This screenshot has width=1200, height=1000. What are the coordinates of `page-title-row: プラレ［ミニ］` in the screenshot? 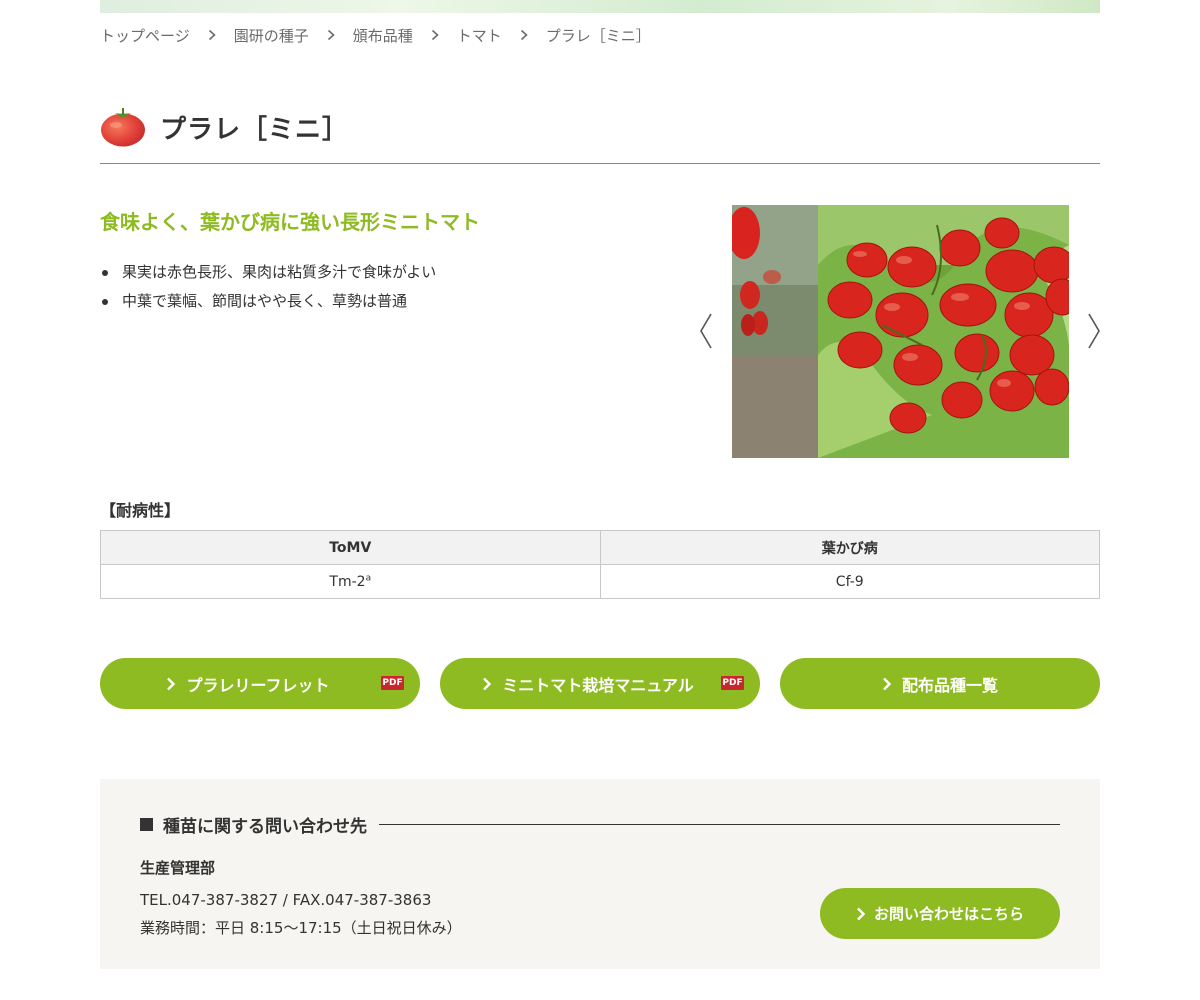 It's located at (224, 127).